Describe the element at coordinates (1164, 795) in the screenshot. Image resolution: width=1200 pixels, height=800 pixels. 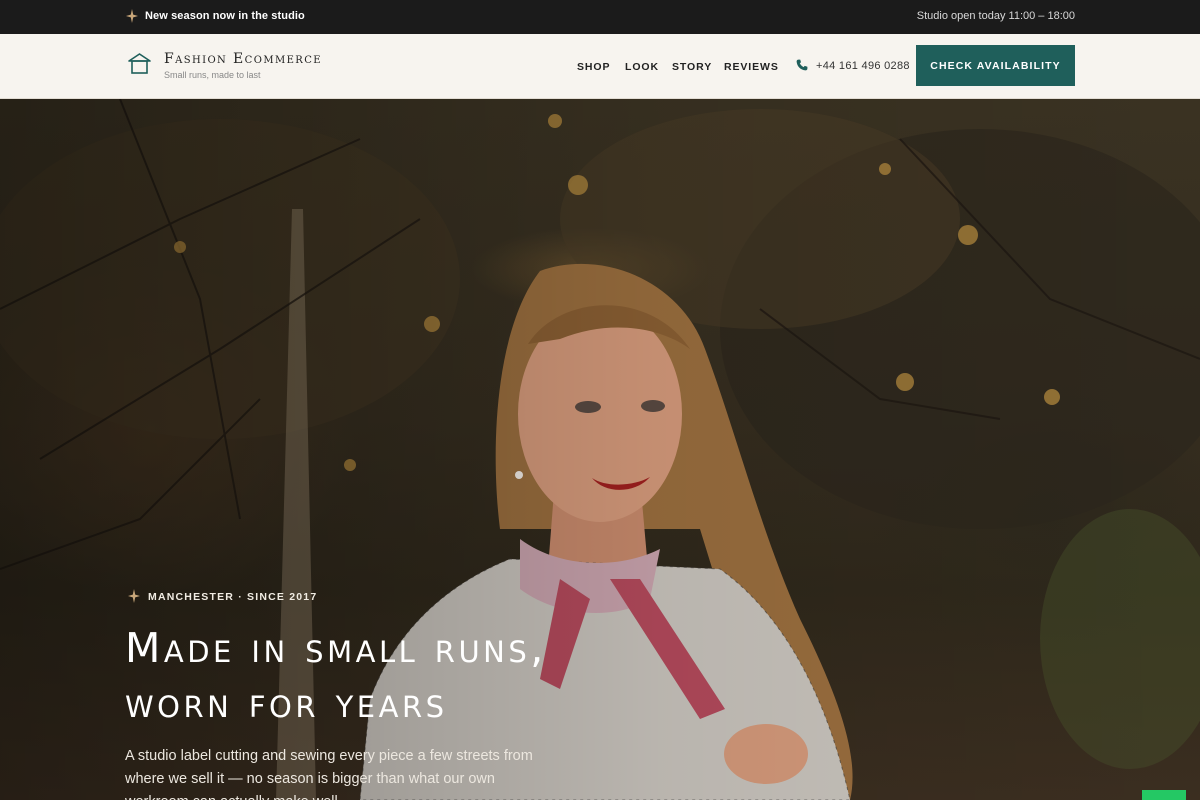
I see `chat-widget-button` at that location.